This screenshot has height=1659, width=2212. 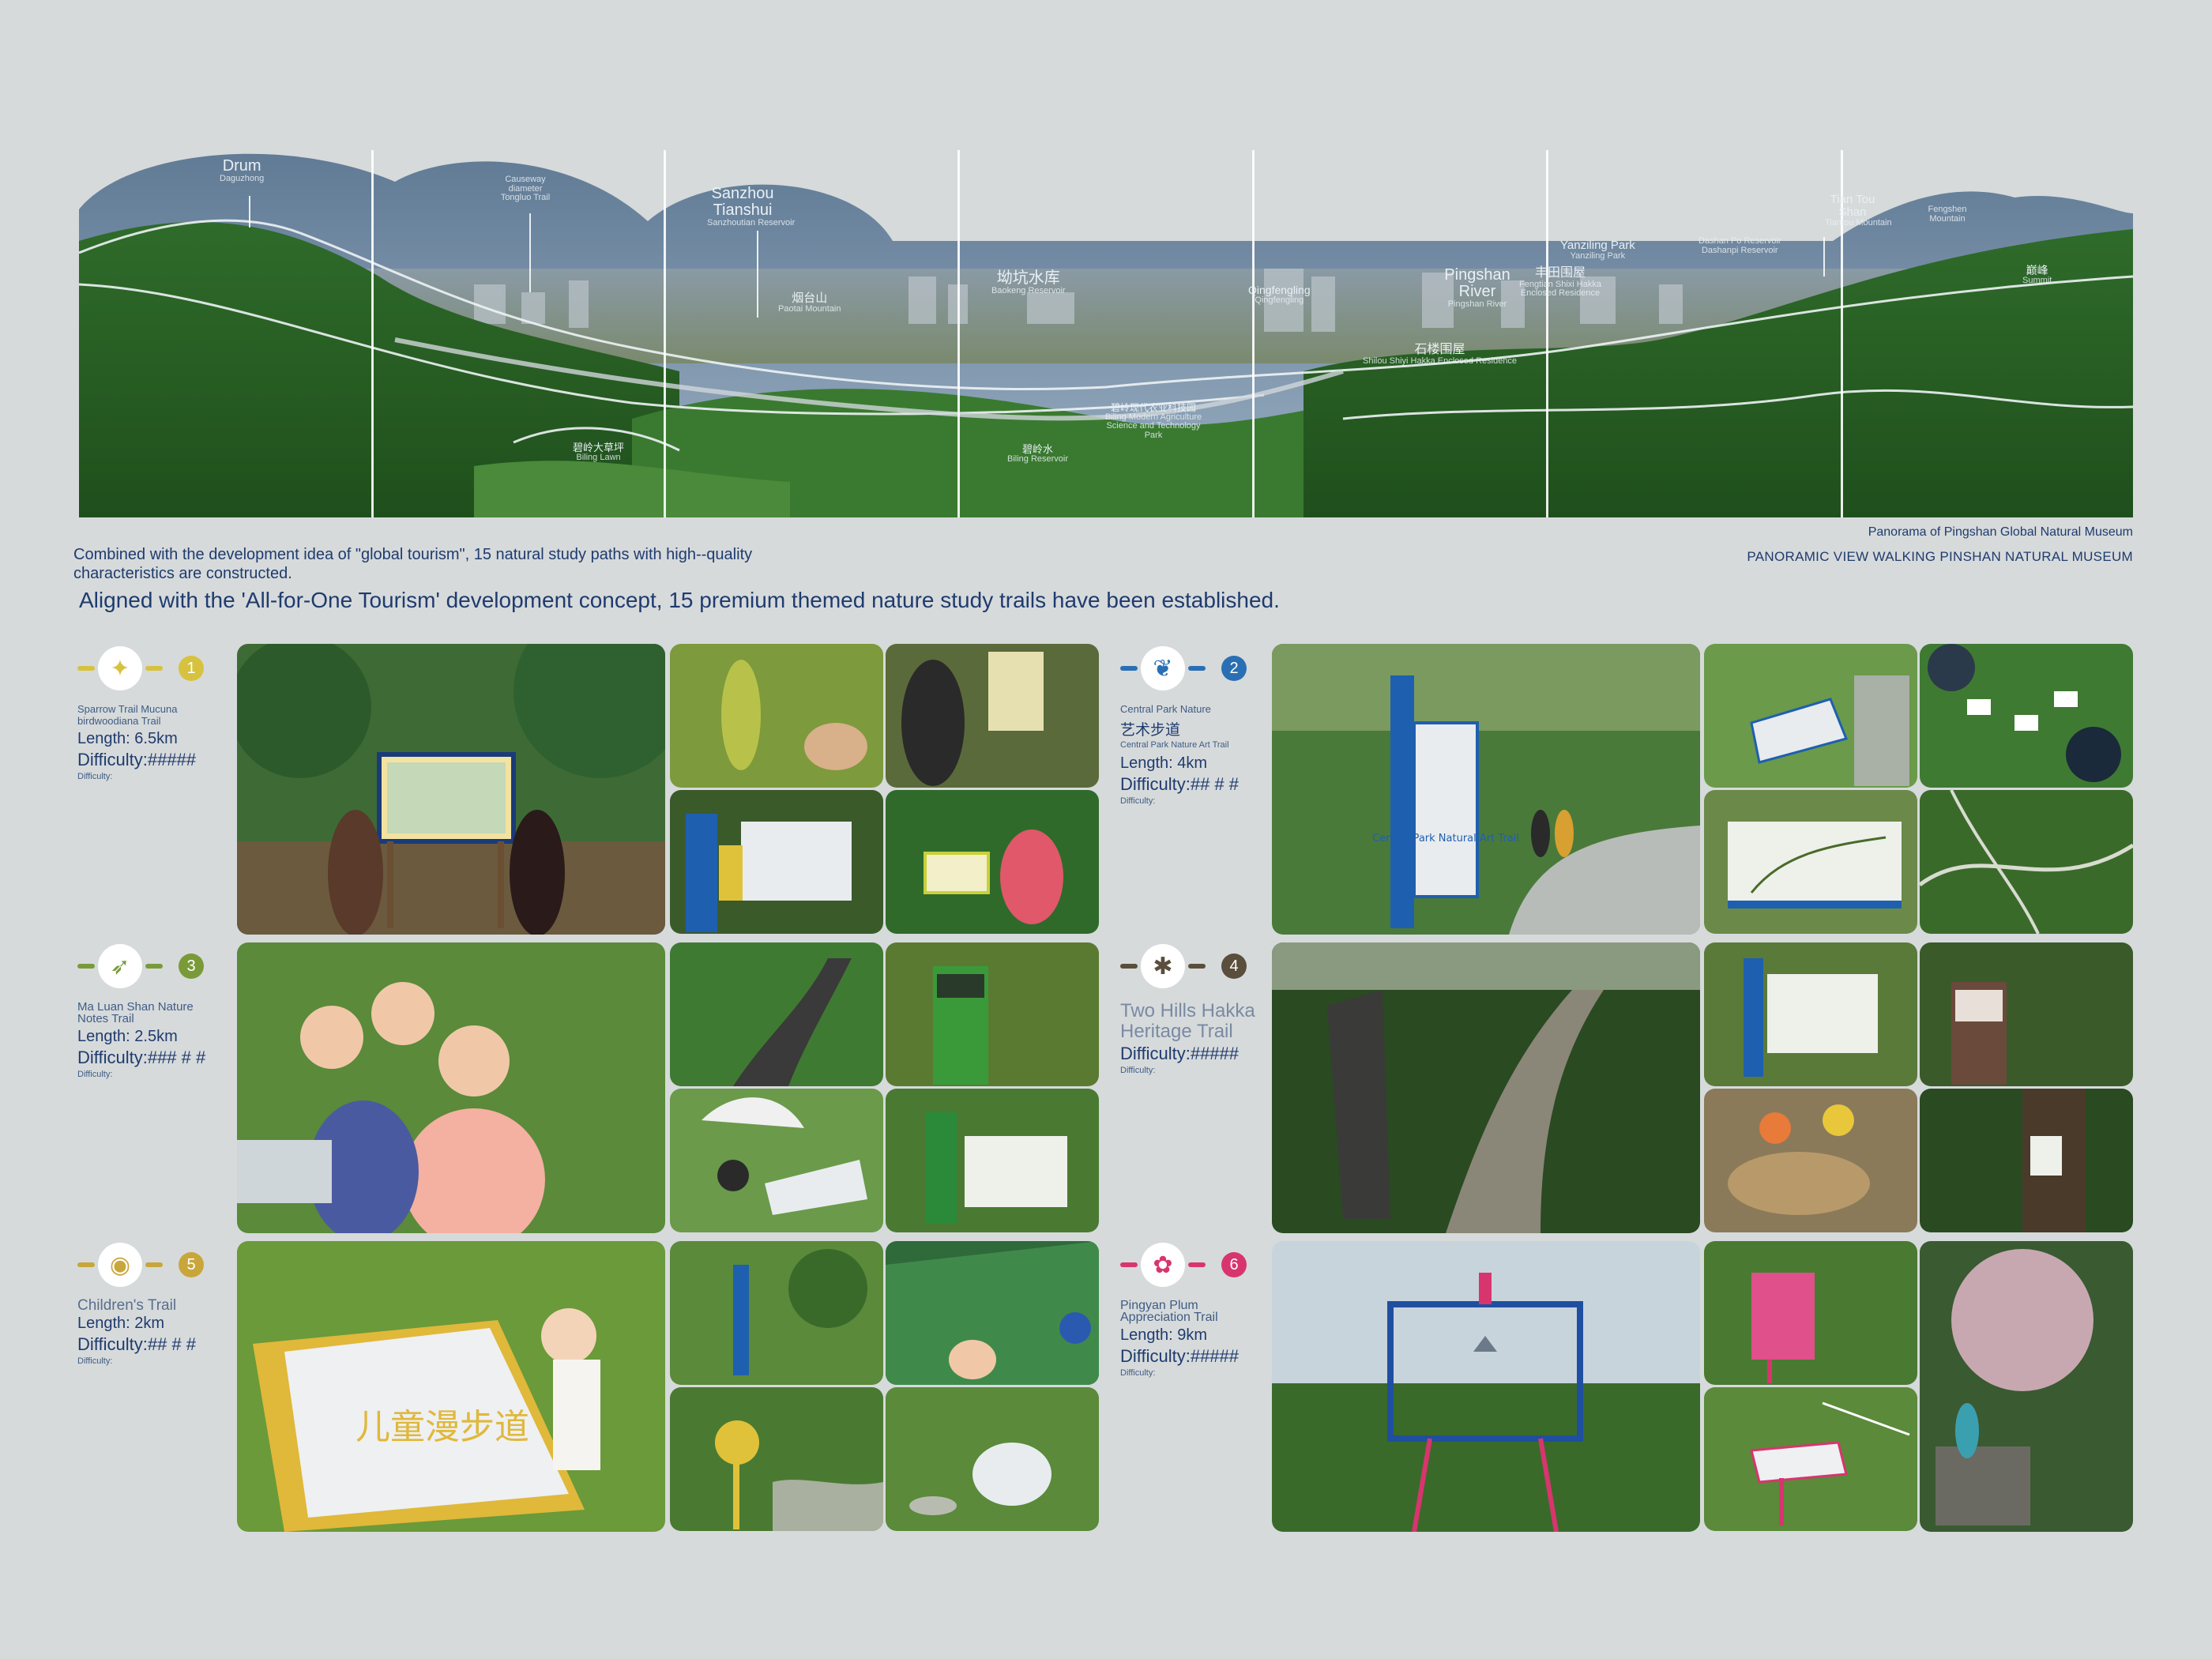 I want to click on sign-text-central-park: Central Park Natural Art Trail, so click(x=1446, y=839).